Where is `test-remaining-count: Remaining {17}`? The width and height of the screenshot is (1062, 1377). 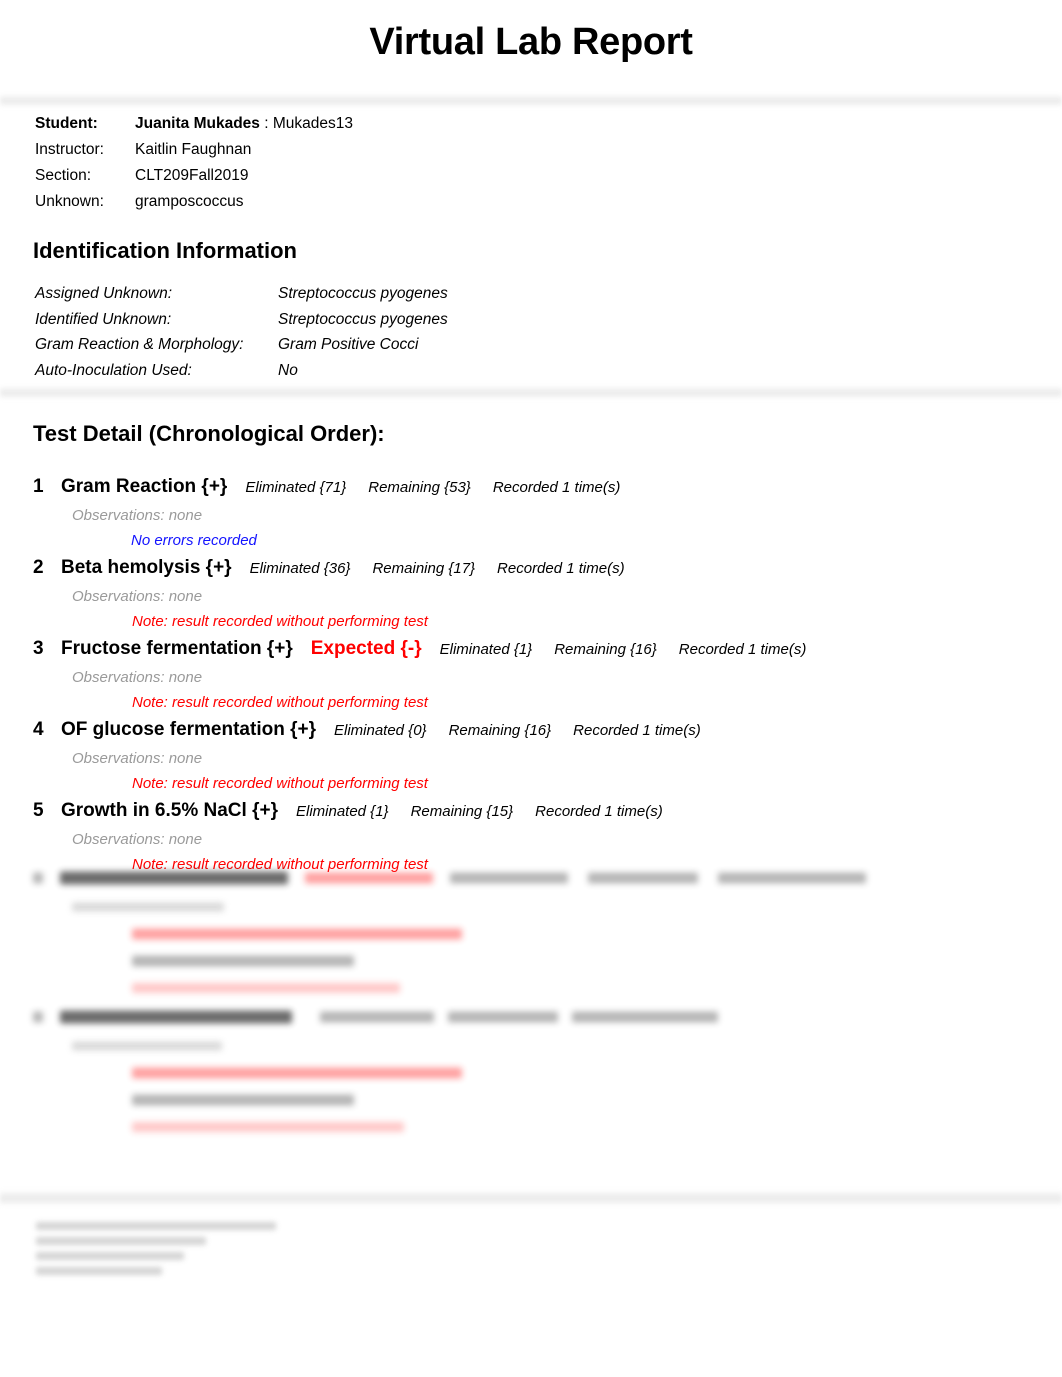 test-remaining-count: Remaining {17} is located at coordinates (424, 568).